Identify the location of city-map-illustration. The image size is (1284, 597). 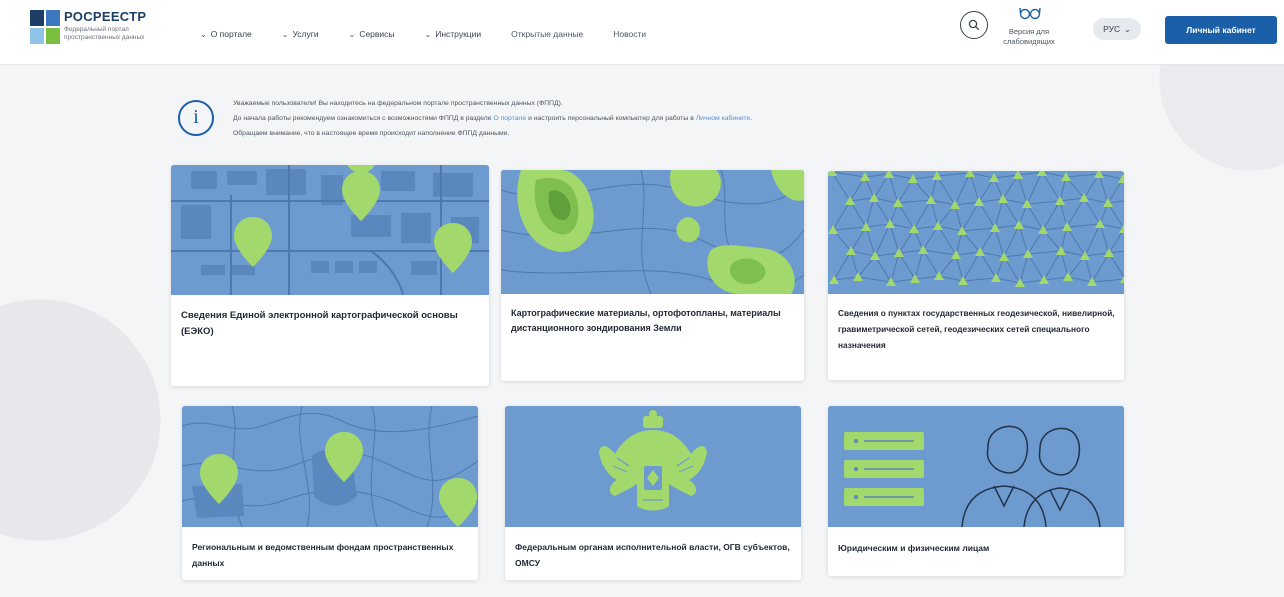
(330, 230).